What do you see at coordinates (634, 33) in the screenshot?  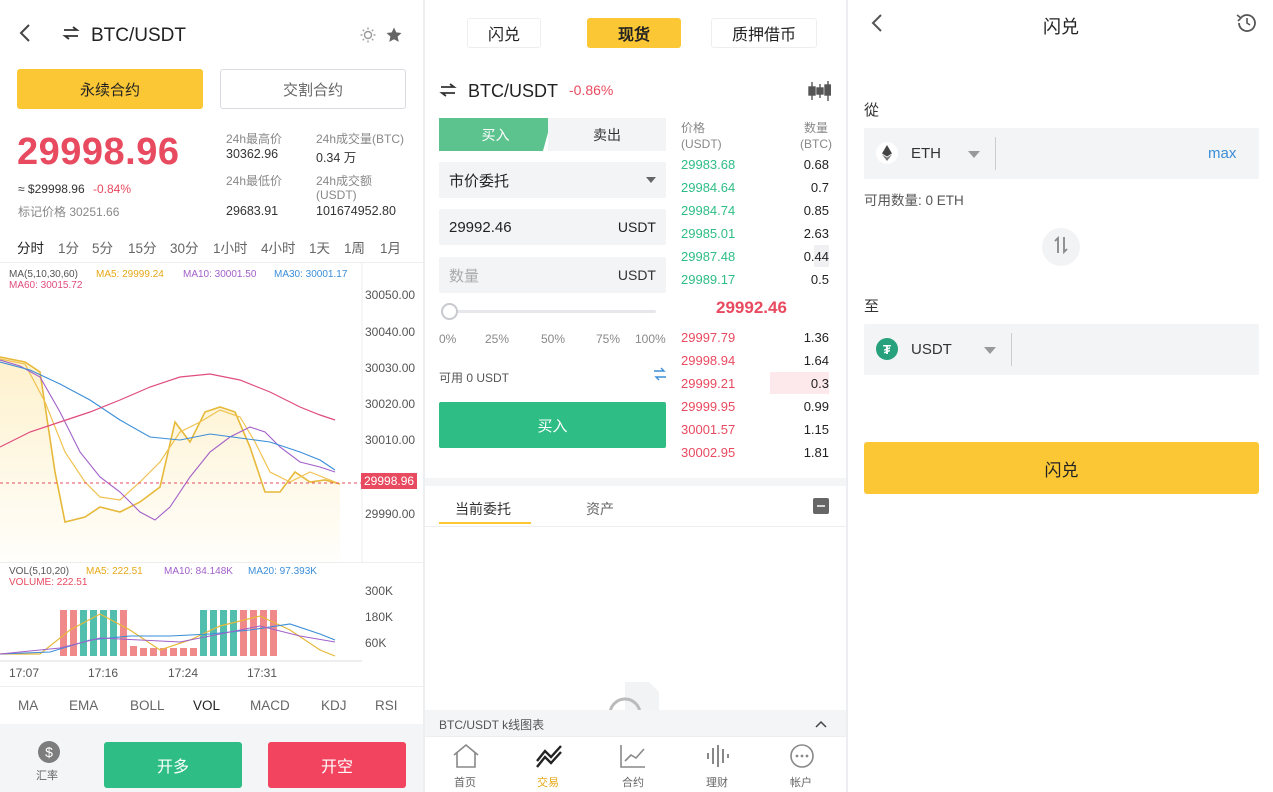 I see `tab-spot: 现货` at bounding box center [634, 33].